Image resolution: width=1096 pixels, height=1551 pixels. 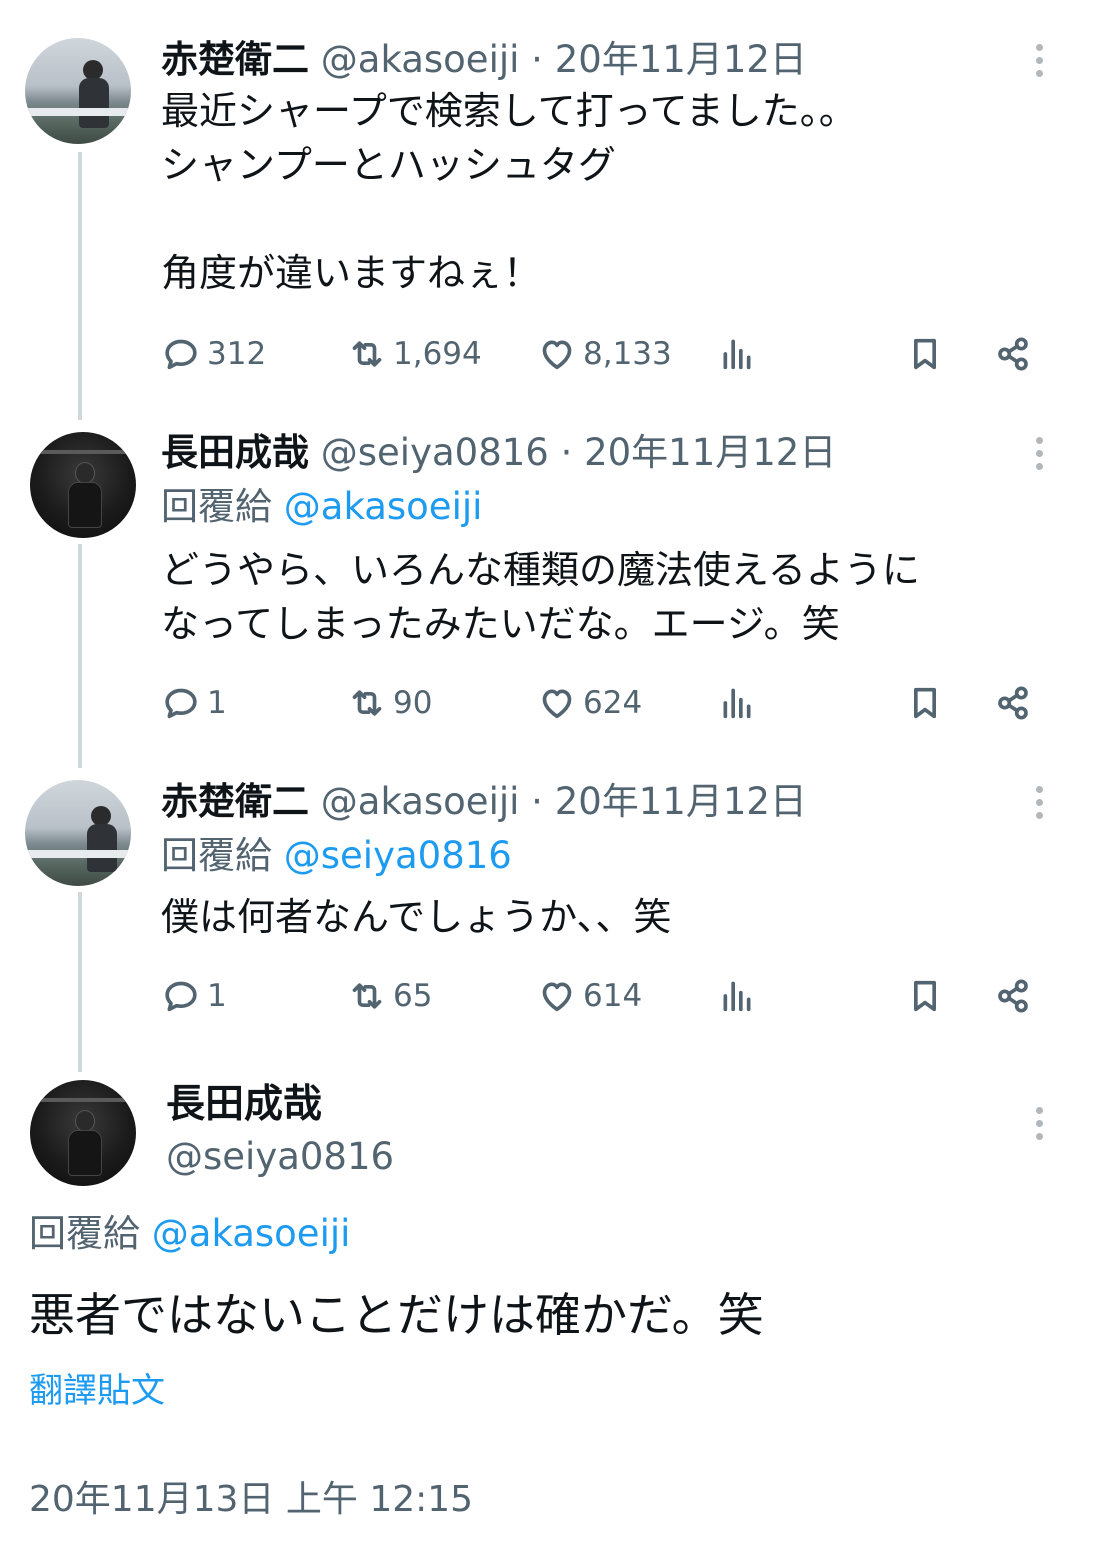 What do you see at coordinates (389, 996) in the screenshot?
I see `retweet-button: 65` at bounding box center [389, 996].